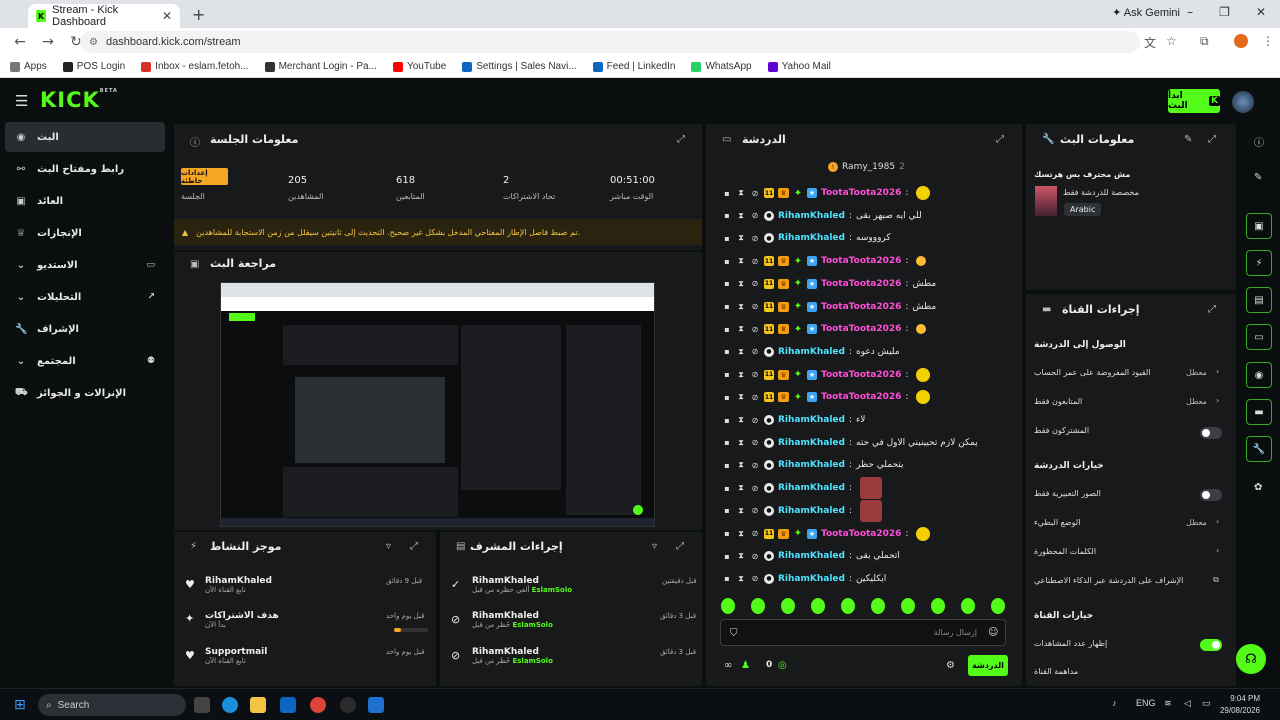 This screenshot has height=720, width=1280. Describe the element at coordinates (1131, 580) in the screenshot. I see `ai-moderation-setting: الإشراف على الدردشة عبر الذكاء الاصطناعي` at that location.